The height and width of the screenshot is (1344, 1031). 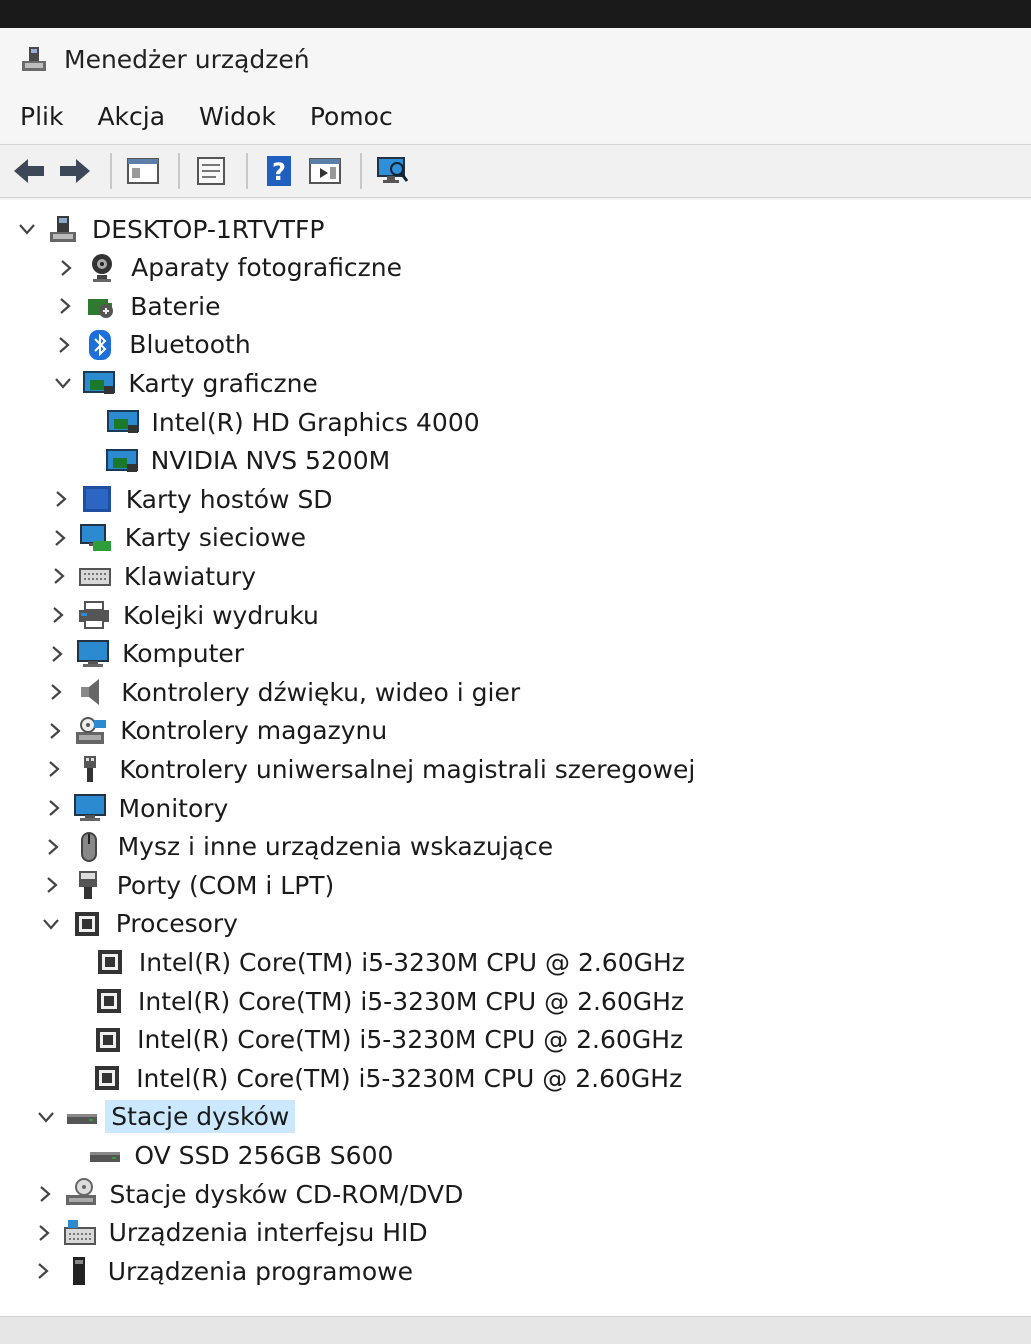 I want to click on software-device-icon, so click(x=78, y=1271).